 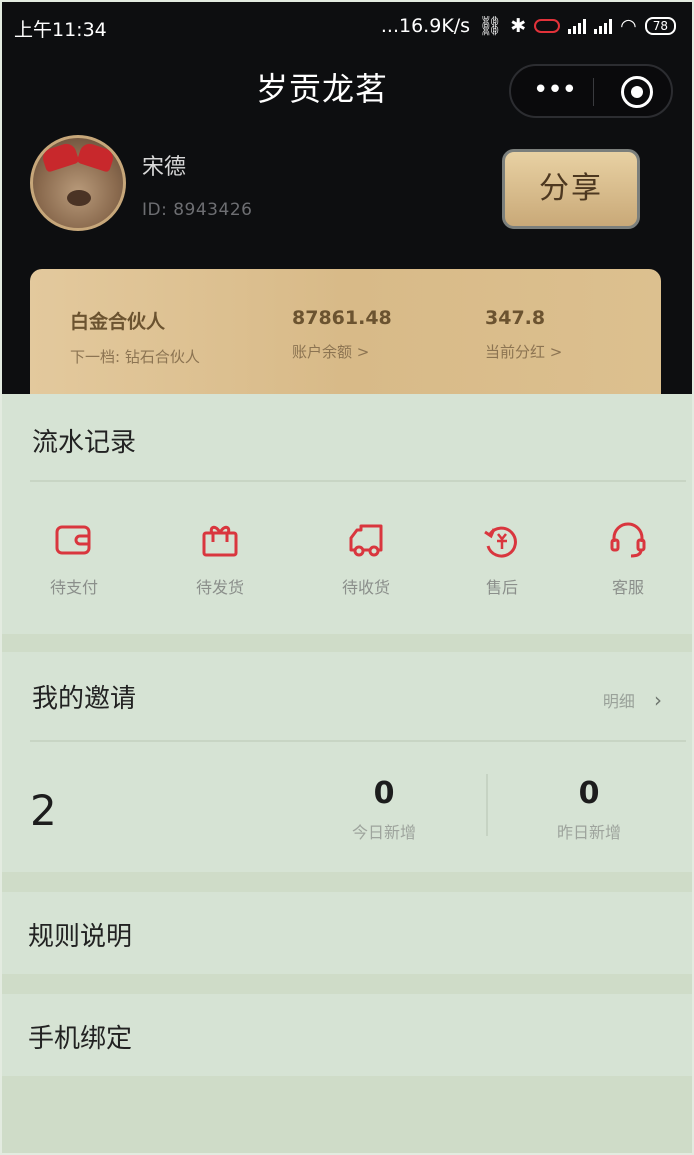 I want to click on order-label: 待支付, so click(x=73, y=587).